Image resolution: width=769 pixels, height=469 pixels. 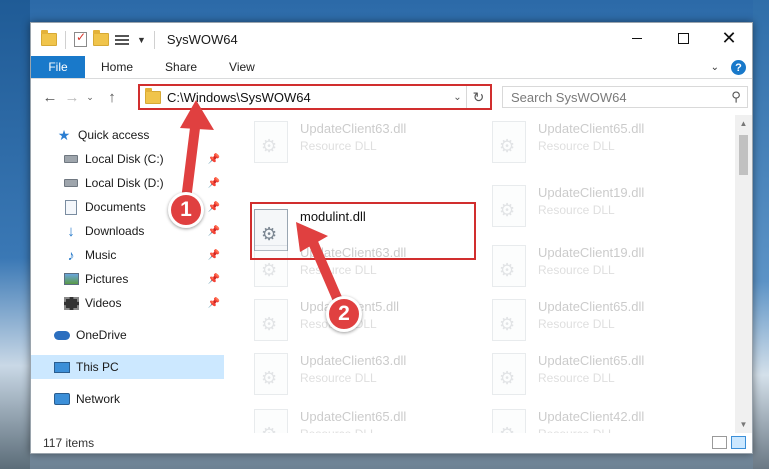 I want to click on tab-file: File, so click(x=58, y=67).